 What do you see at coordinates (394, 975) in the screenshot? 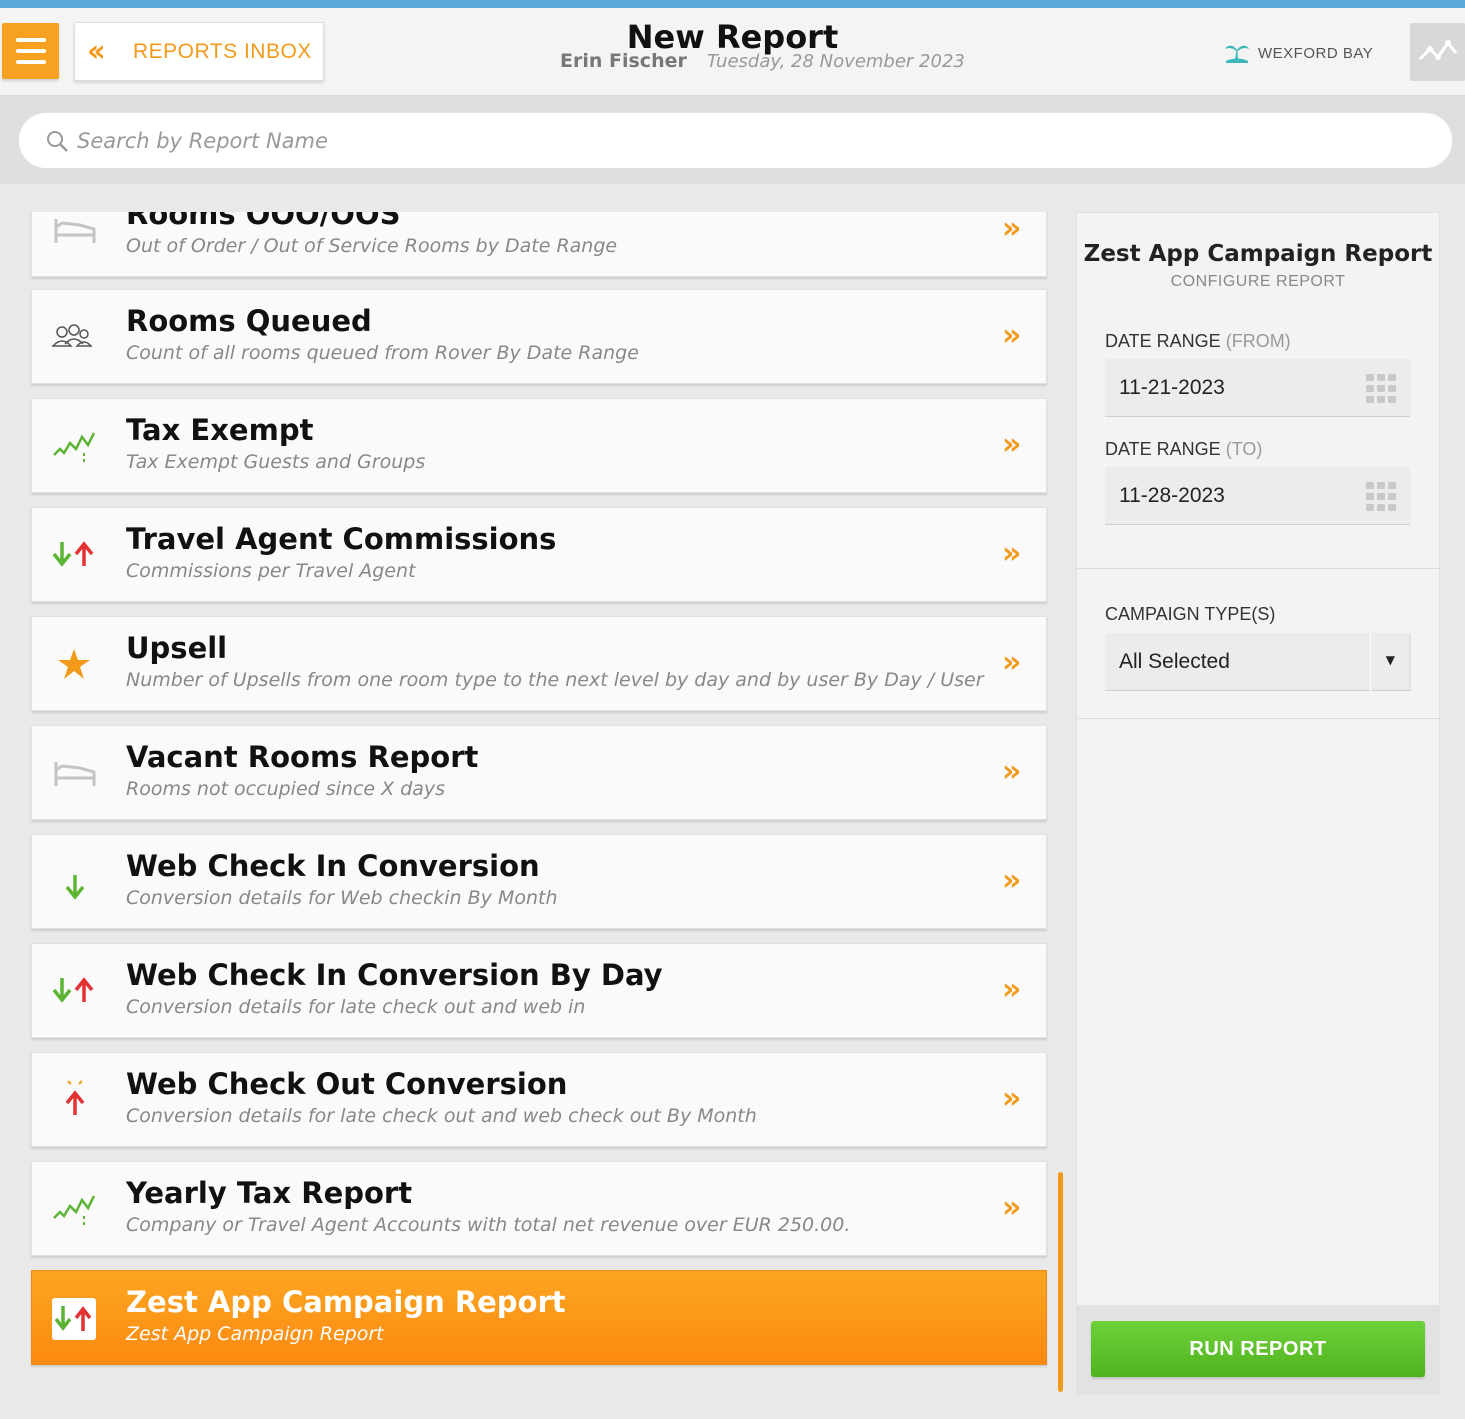
I see `report-title: Web Check In Conversion By Day` at bounding box center [394, 975].